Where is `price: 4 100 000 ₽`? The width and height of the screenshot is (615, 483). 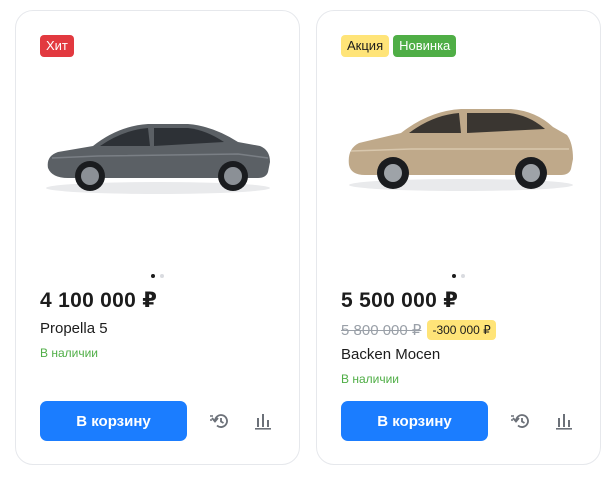 price: 4 100 000 ₽ is located at coordinates (99, 300).